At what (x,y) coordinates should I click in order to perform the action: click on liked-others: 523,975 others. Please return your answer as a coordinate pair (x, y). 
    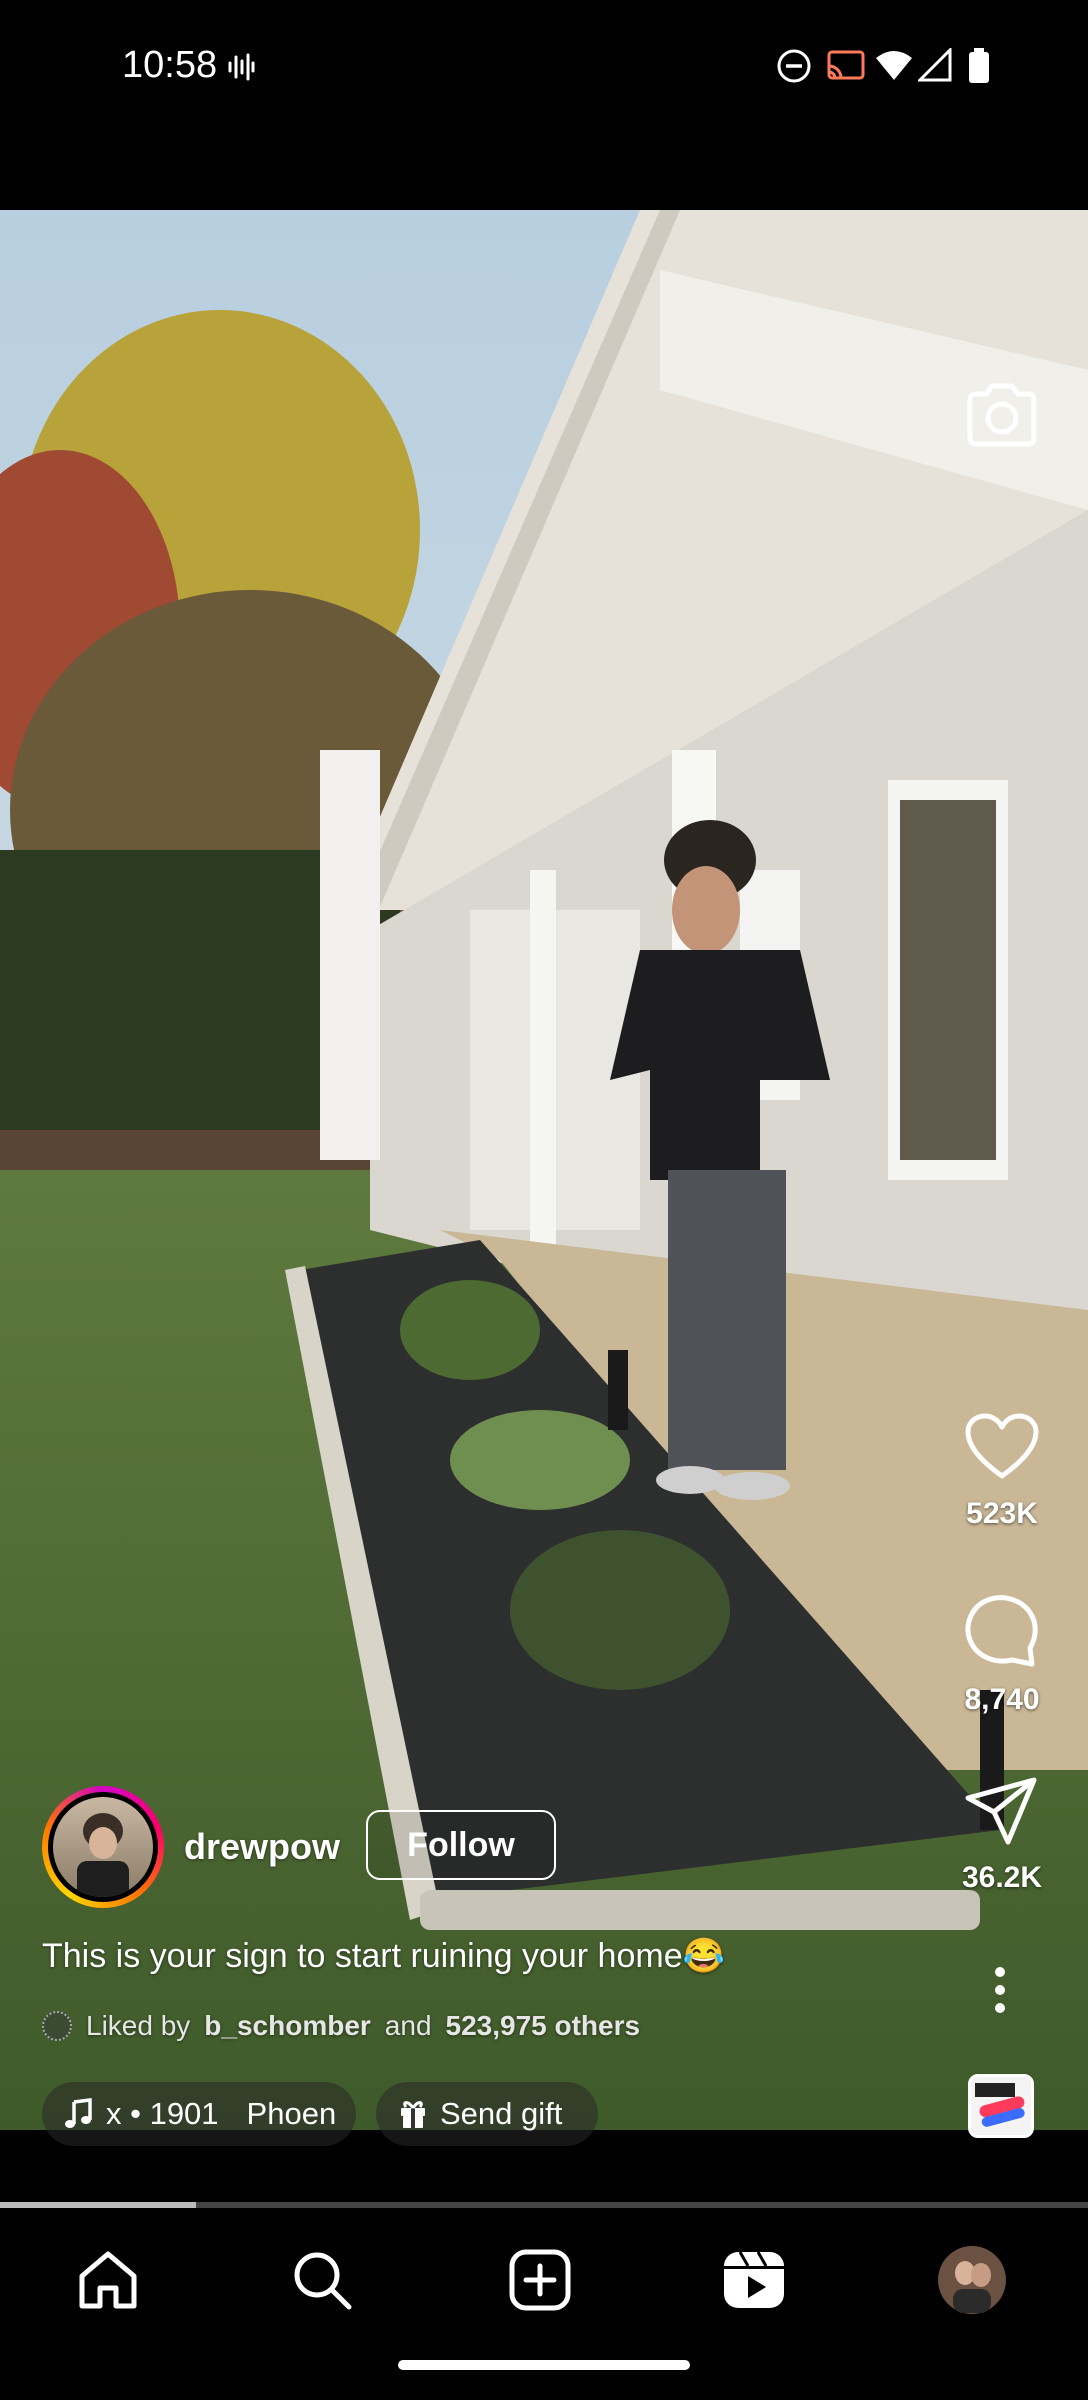
    Looking at the image, I should click on (543, 2026).